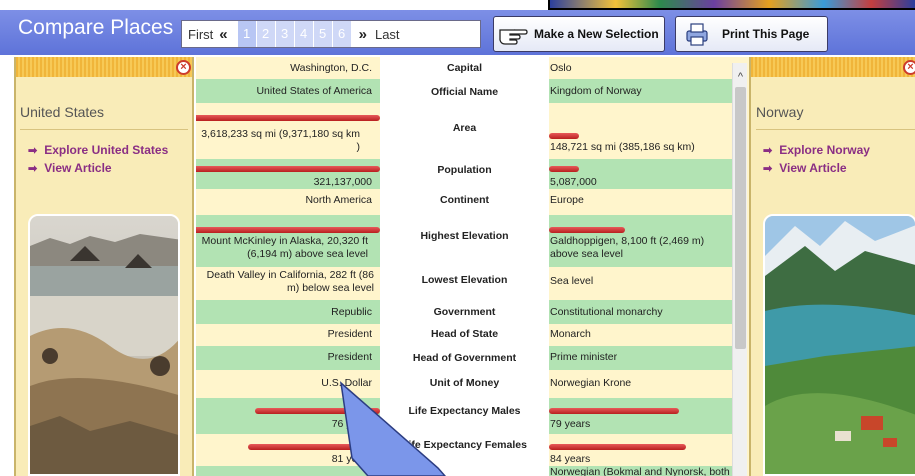 The width and height of the screenshot is (915, 476). What do you see at coordinates (464, 334) in the screenshot?
I see `row-label: Head of State` at bounding box center [464, 334].